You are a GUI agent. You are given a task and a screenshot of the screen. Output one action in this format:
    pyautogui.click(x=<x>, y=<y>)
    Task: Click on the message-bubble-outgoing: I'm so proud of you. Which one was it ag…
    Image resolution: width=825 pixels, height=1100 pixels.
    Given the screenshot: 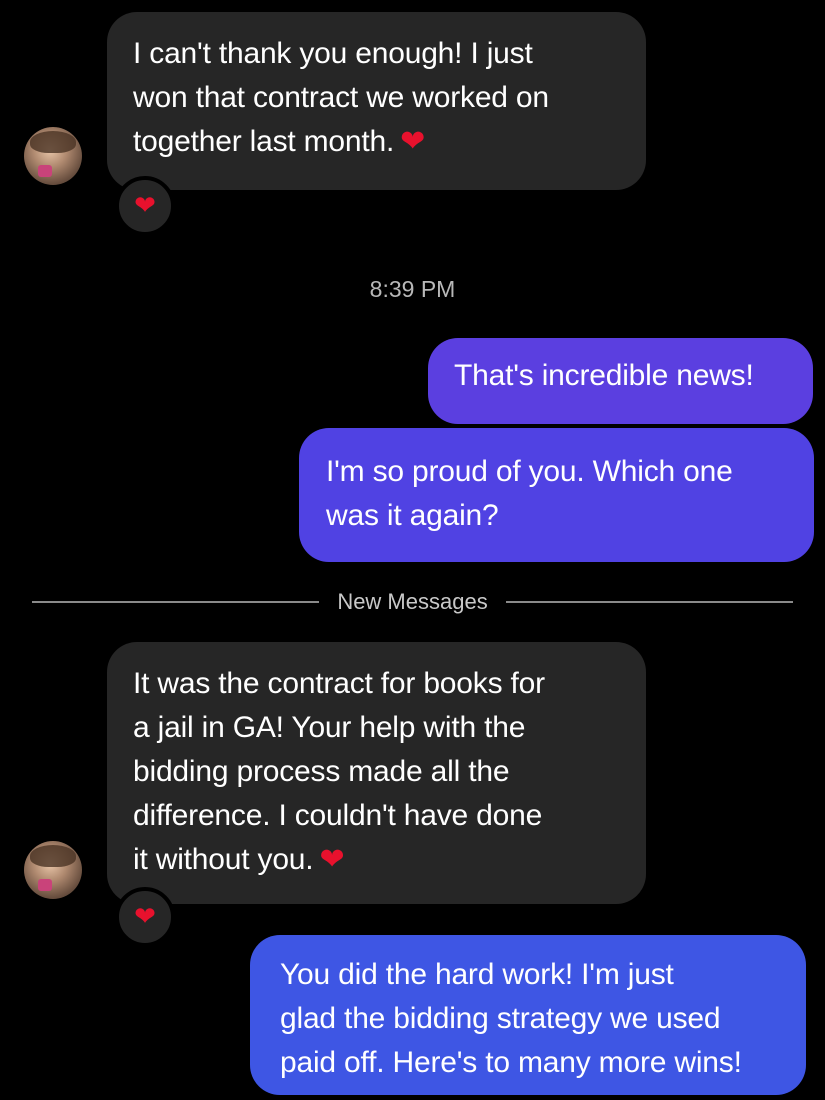 What is the action you would take?
    pyautogui.click(x=556, y=495)
    